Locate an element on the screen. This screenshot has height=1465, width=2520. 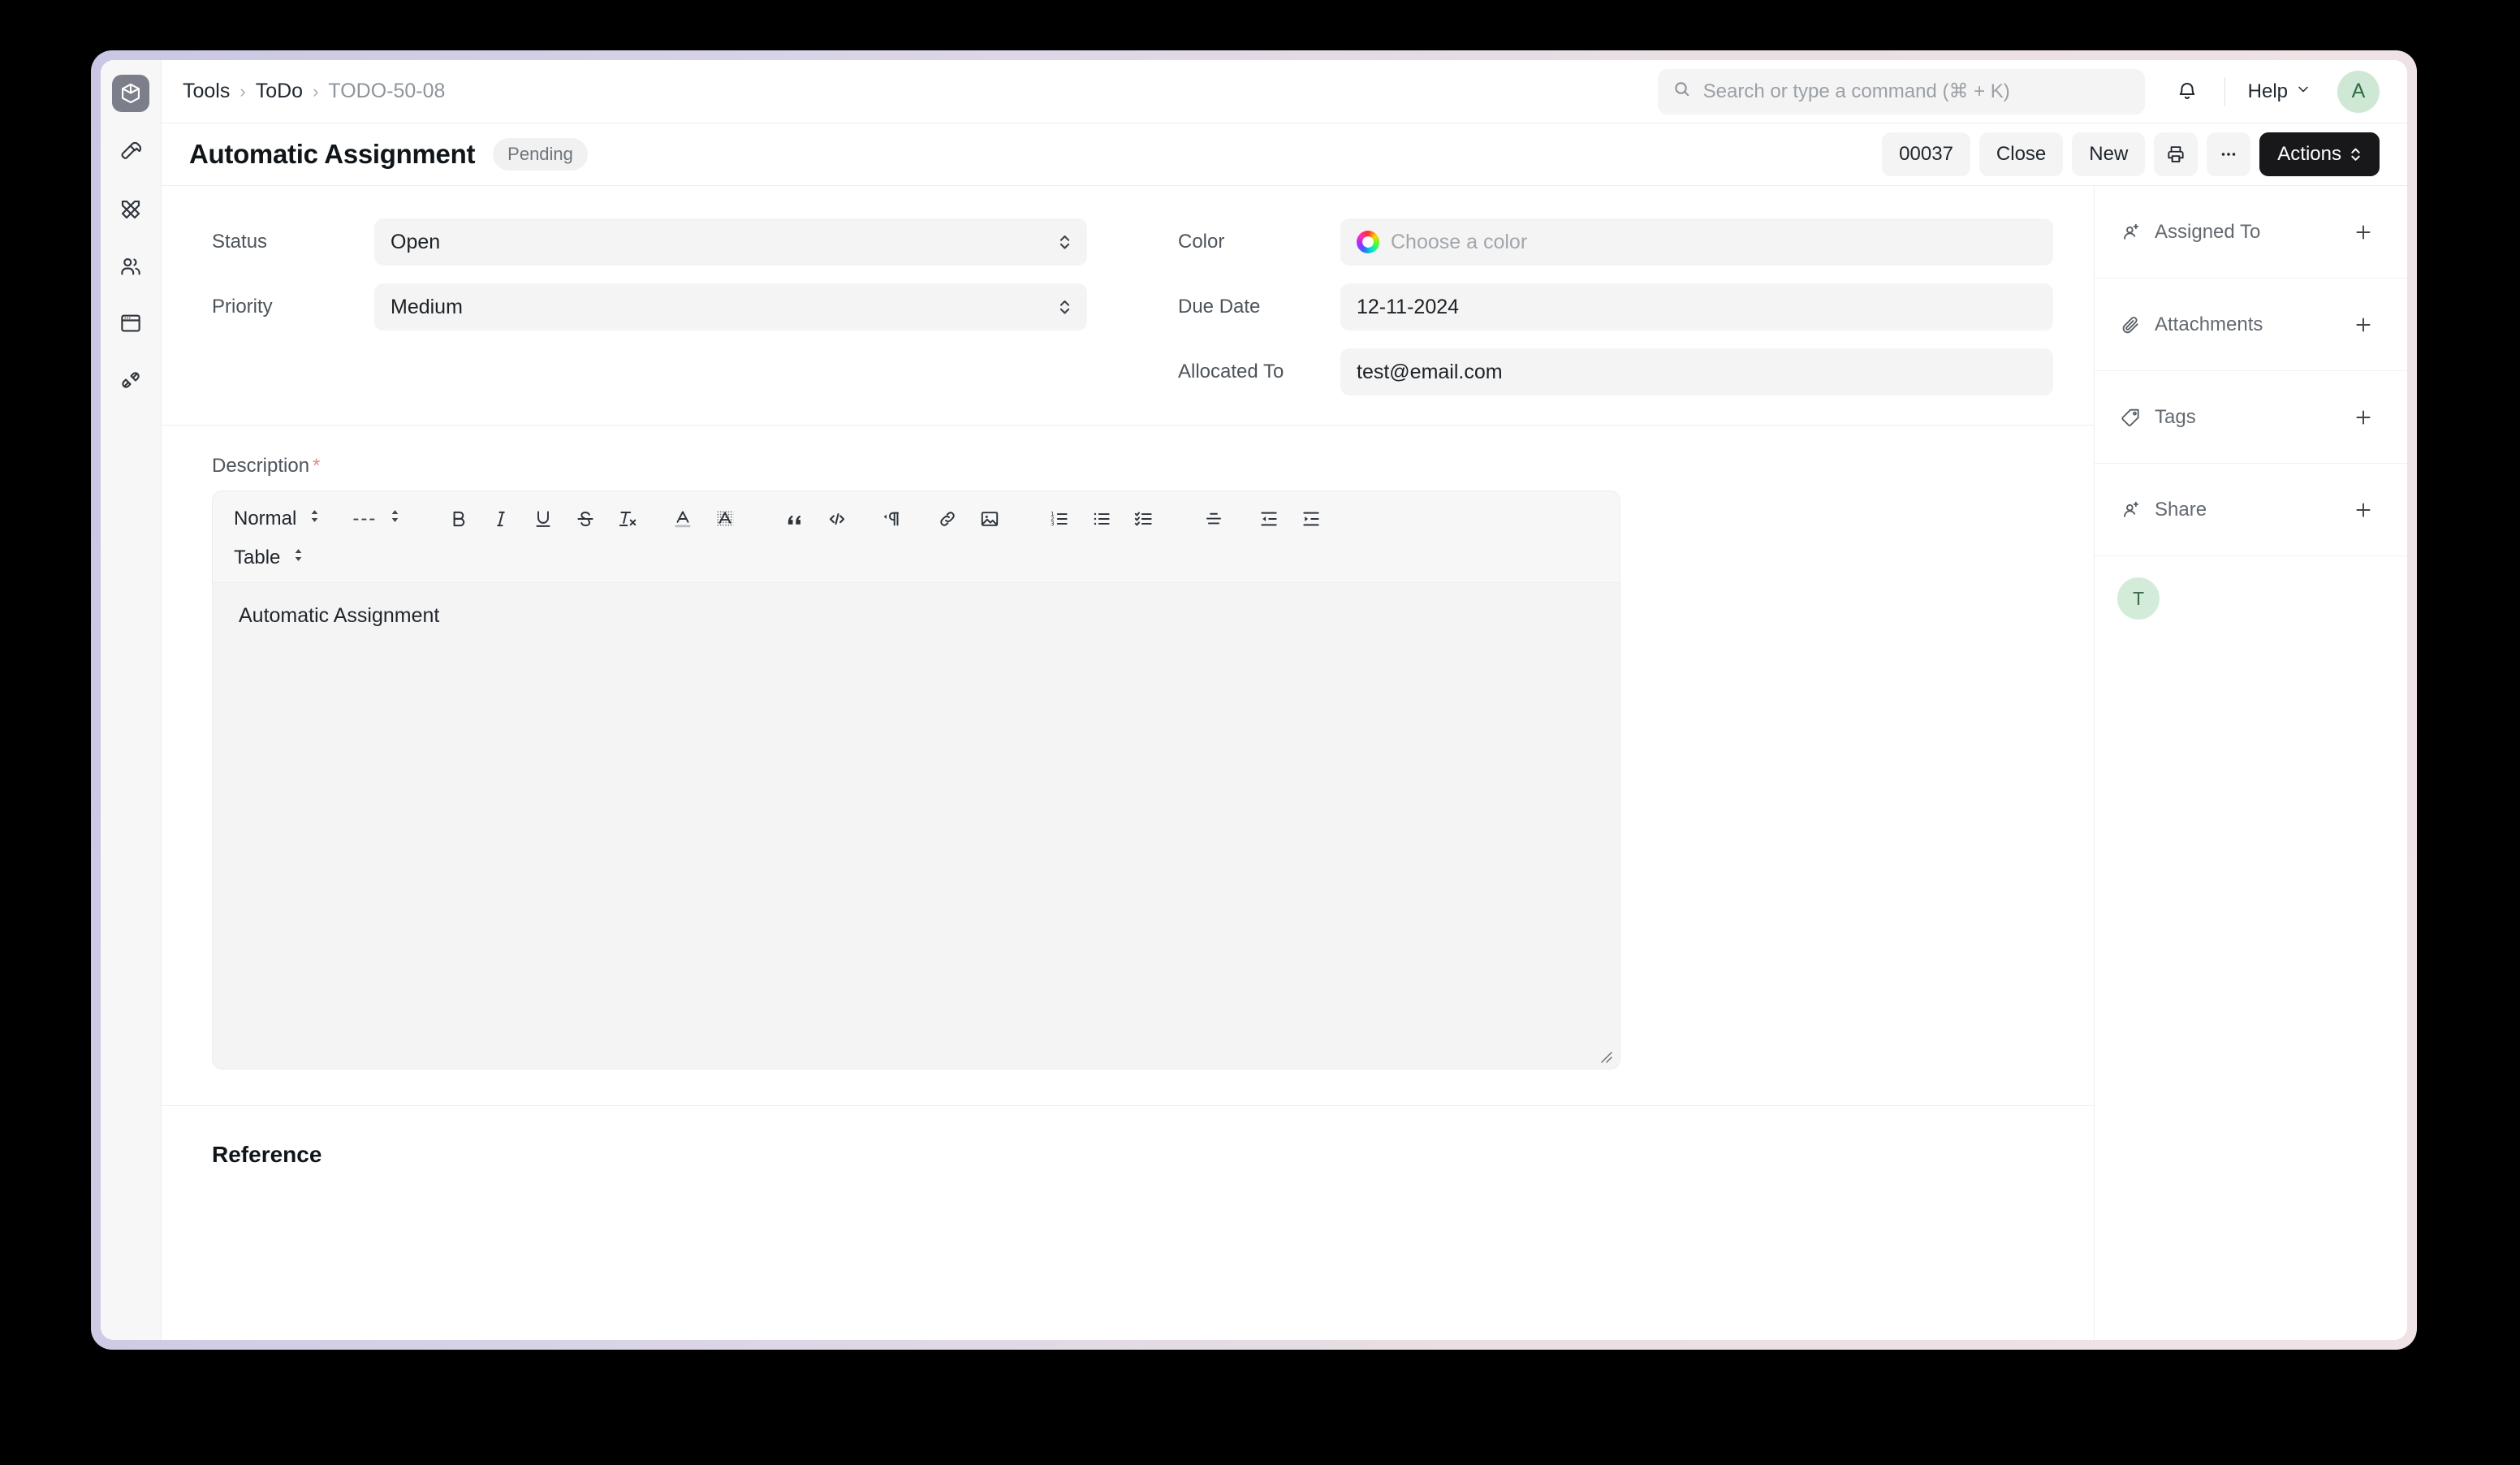
status-value: Open is located at coordinates (416, 241).